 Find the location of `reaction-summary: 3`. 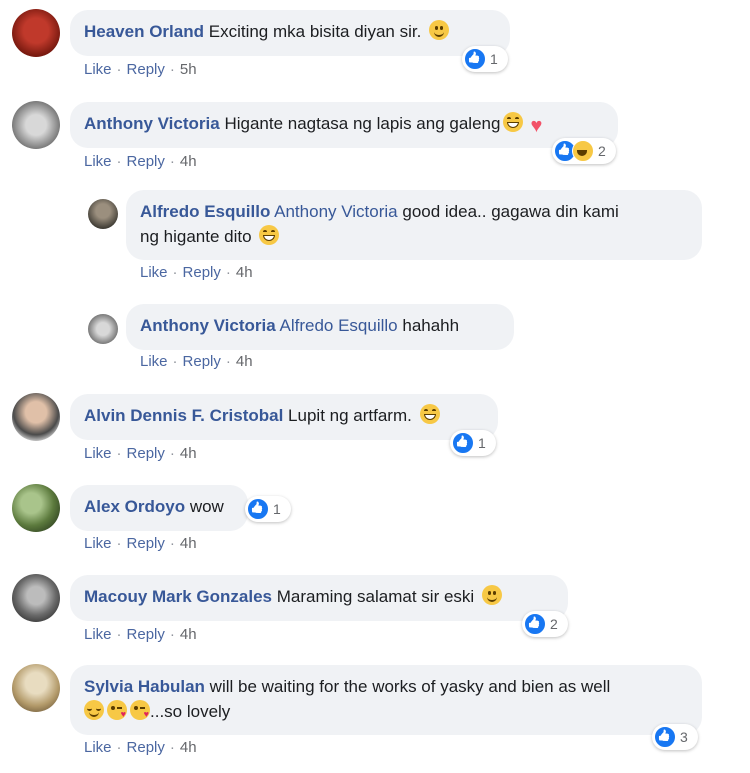

reaction-summary: 3 is located at coordinates (675, 737).